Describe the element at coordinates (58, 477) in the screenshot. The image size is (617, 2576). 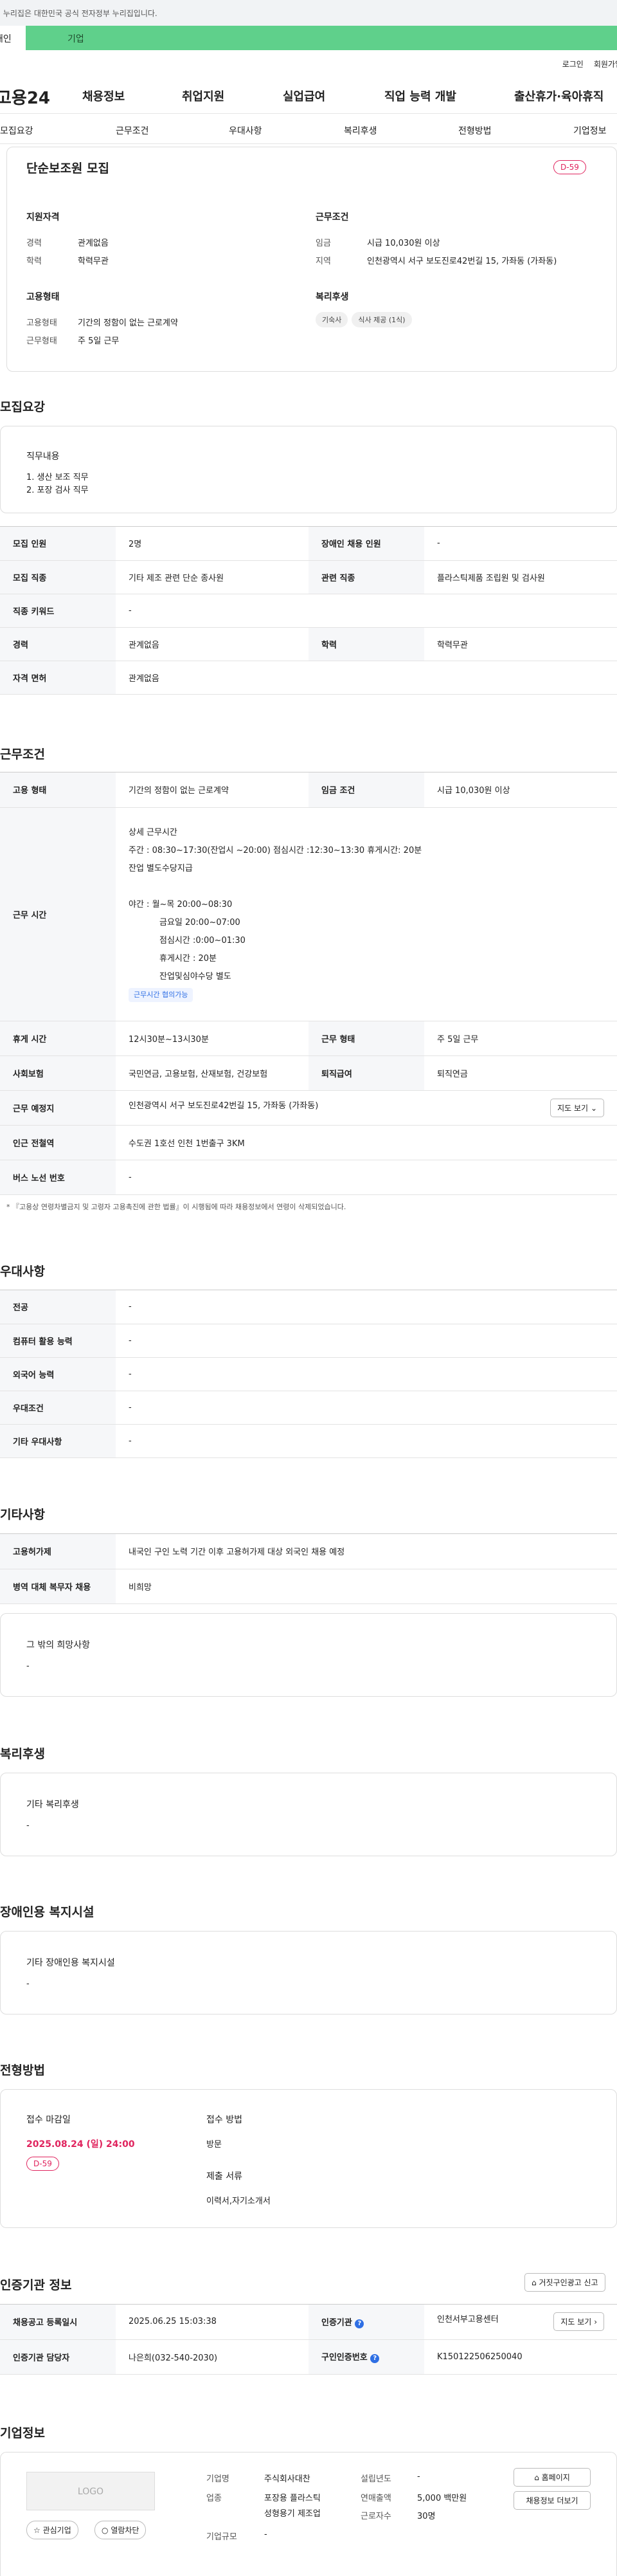
I see `duty-line-1: 1. 생산 보조 직무` at that location.